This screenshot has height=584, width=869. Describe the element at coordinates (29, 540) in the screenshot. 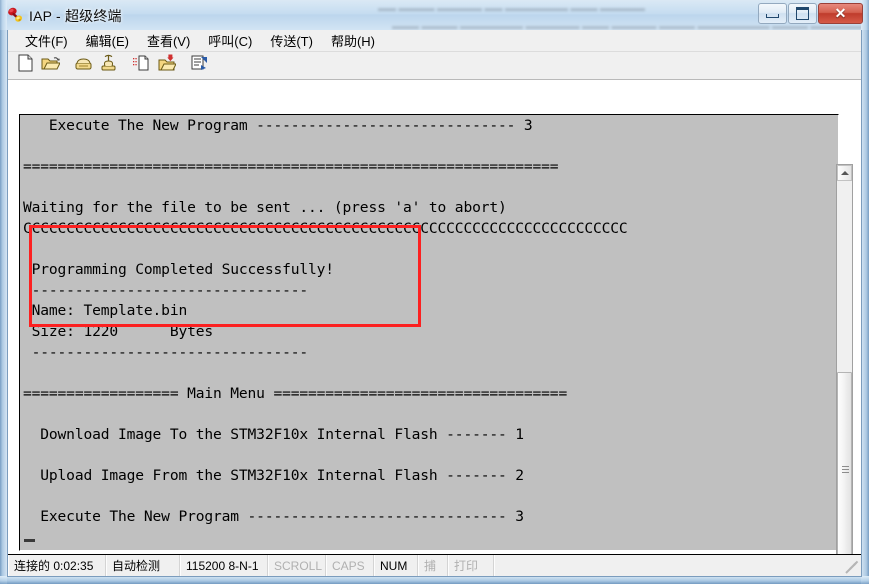

I see `terminal-cursor` at that location.